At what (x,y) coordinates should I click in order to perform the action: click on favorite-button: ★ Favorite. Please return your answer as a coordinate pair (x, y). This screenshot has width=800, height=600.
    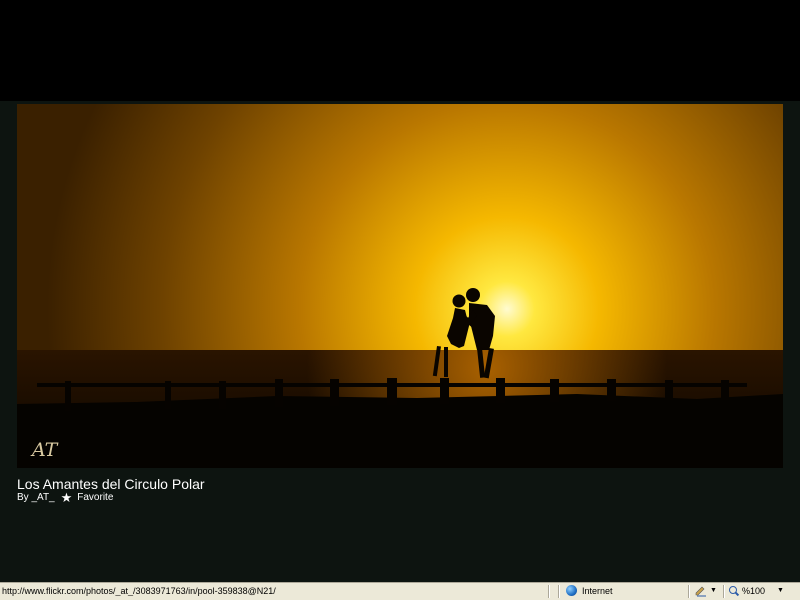
    Looking at the image, I should click on (87, 497).